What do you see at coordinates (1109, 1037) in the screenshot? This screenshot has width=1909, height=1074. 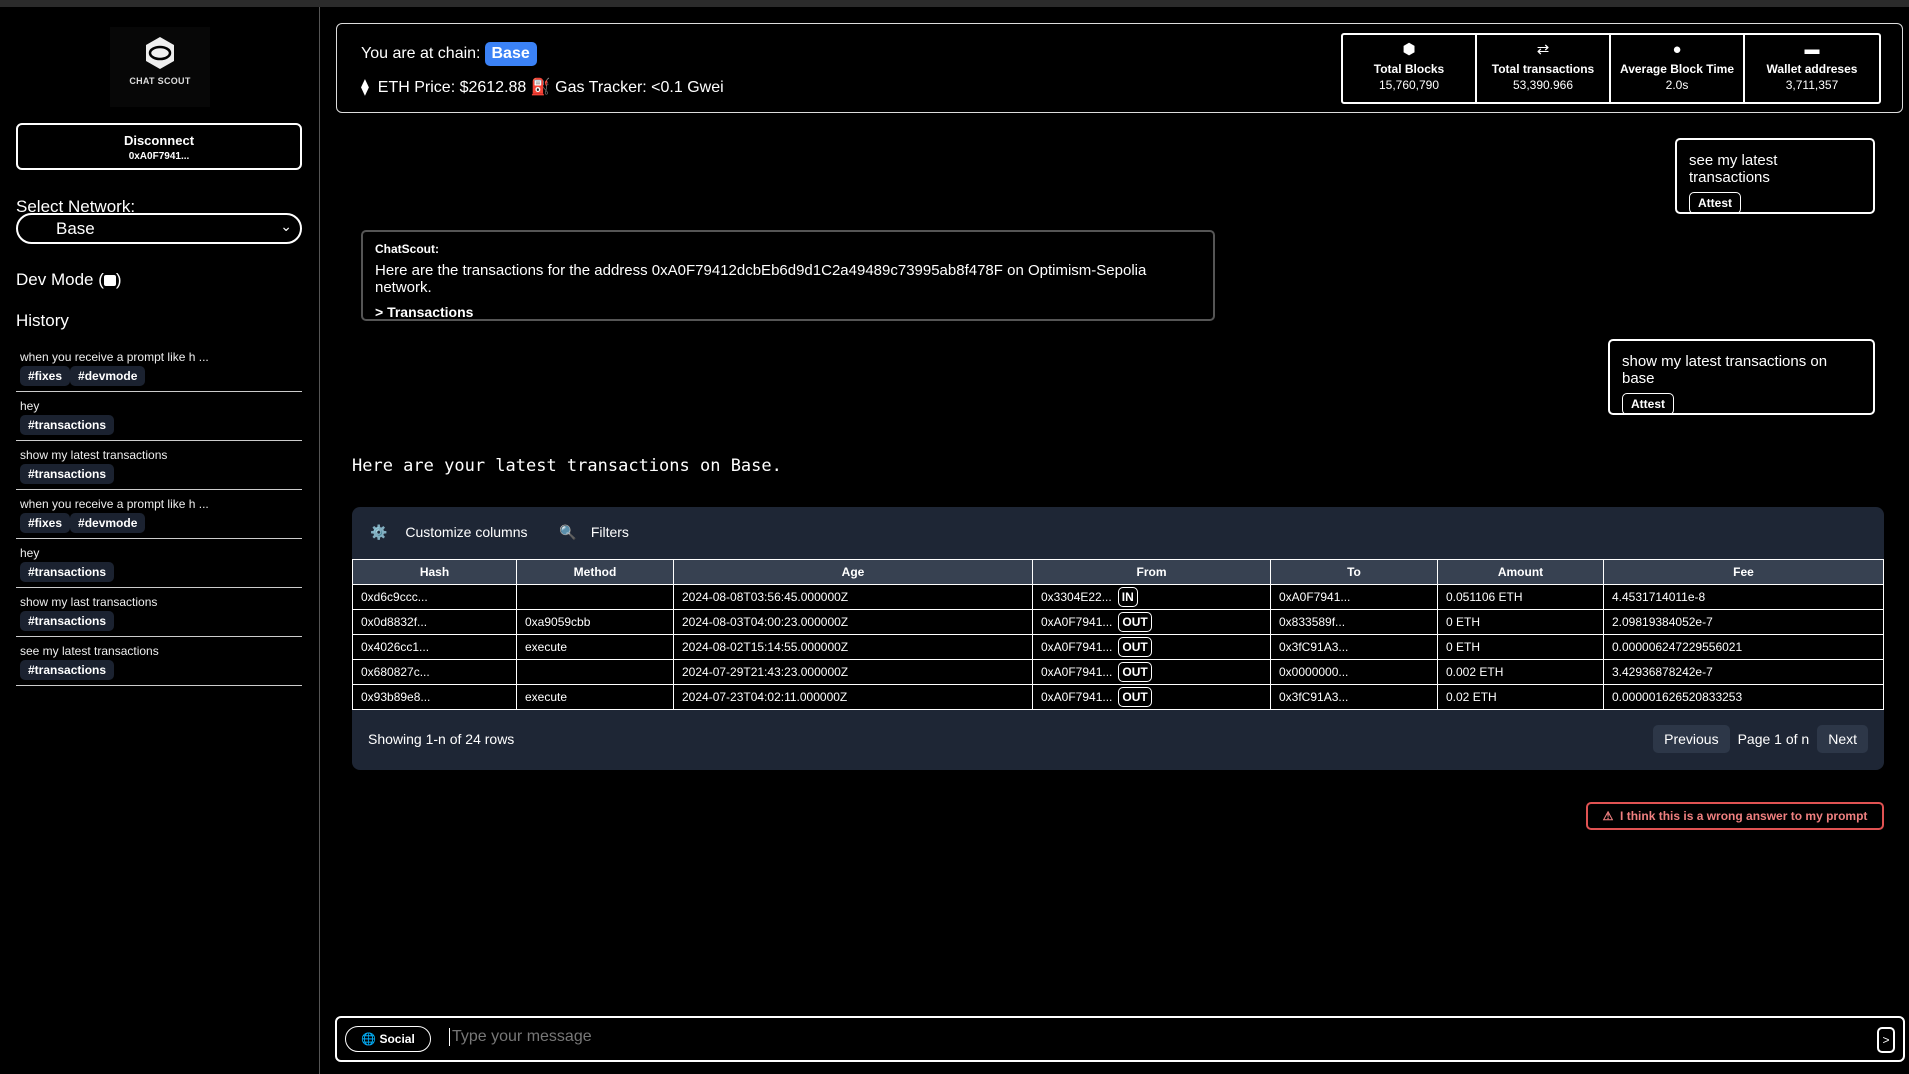 I see `message-input` at bounding box center [1109, 1037].